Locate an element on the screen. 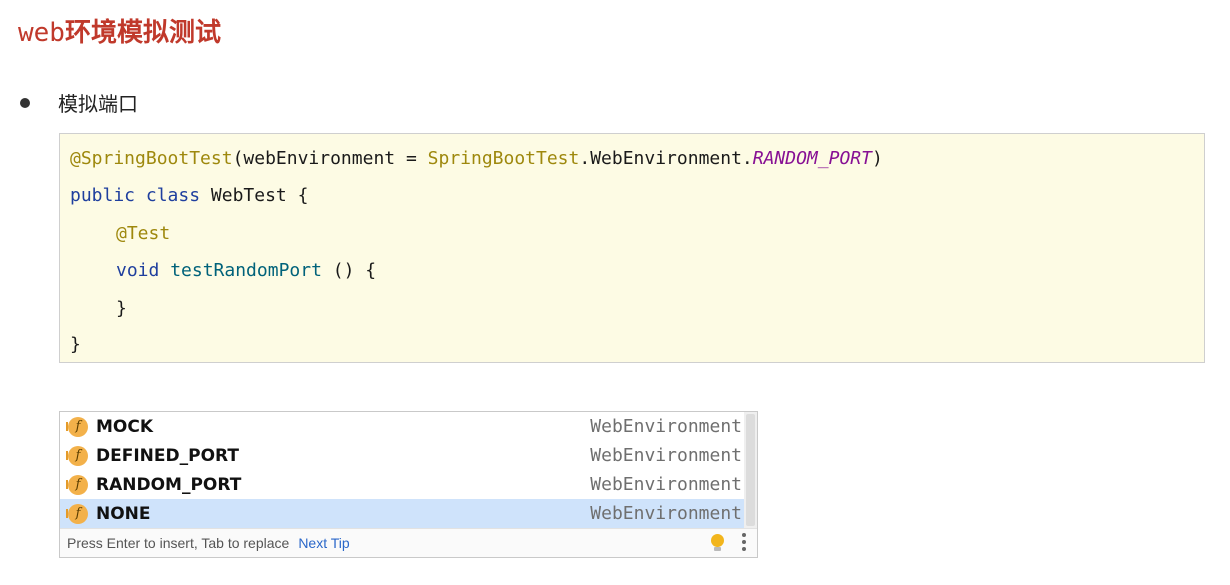 This screenshot has height=585, width=1230. scrollbar-thumb is located at coordinates (750, 470).